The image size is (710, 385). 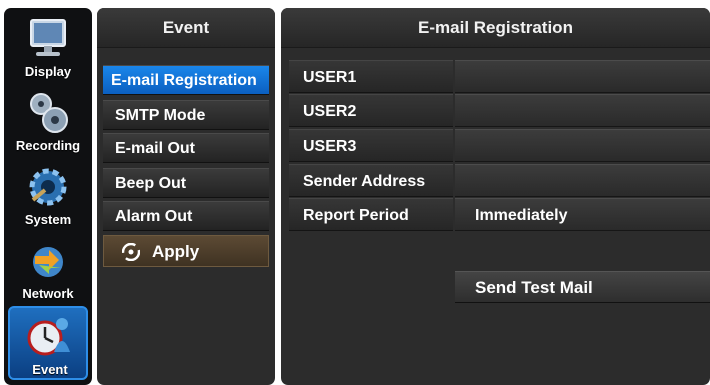 I want to click on sender-address-row: Sender Address, so click(x=499, y=180).